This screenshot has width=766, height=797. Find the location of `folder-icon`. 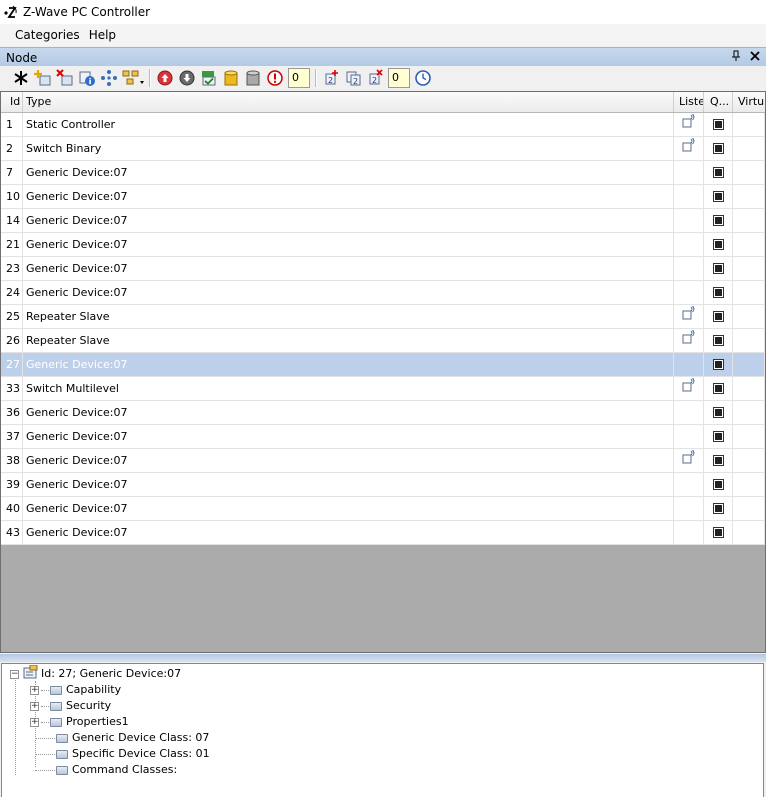

folder-icon is located at coordinates (56, 706).